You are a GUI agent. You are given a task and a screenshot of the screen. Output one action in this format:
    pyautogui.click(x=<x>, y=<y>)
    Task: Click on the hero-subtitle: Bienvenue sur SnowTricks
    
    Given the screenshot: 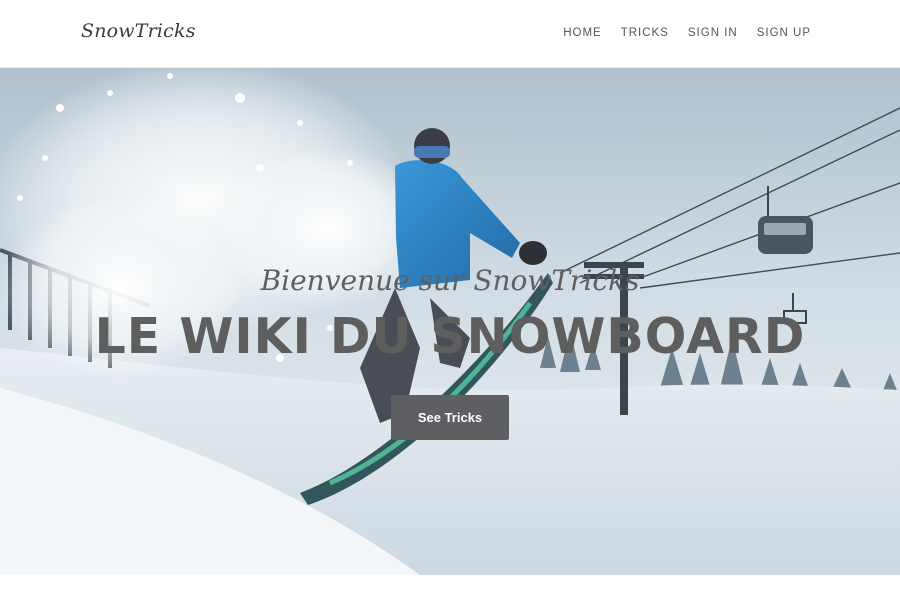 What is the action you would take?
    pyautogui.click(x=450, y=280)
    